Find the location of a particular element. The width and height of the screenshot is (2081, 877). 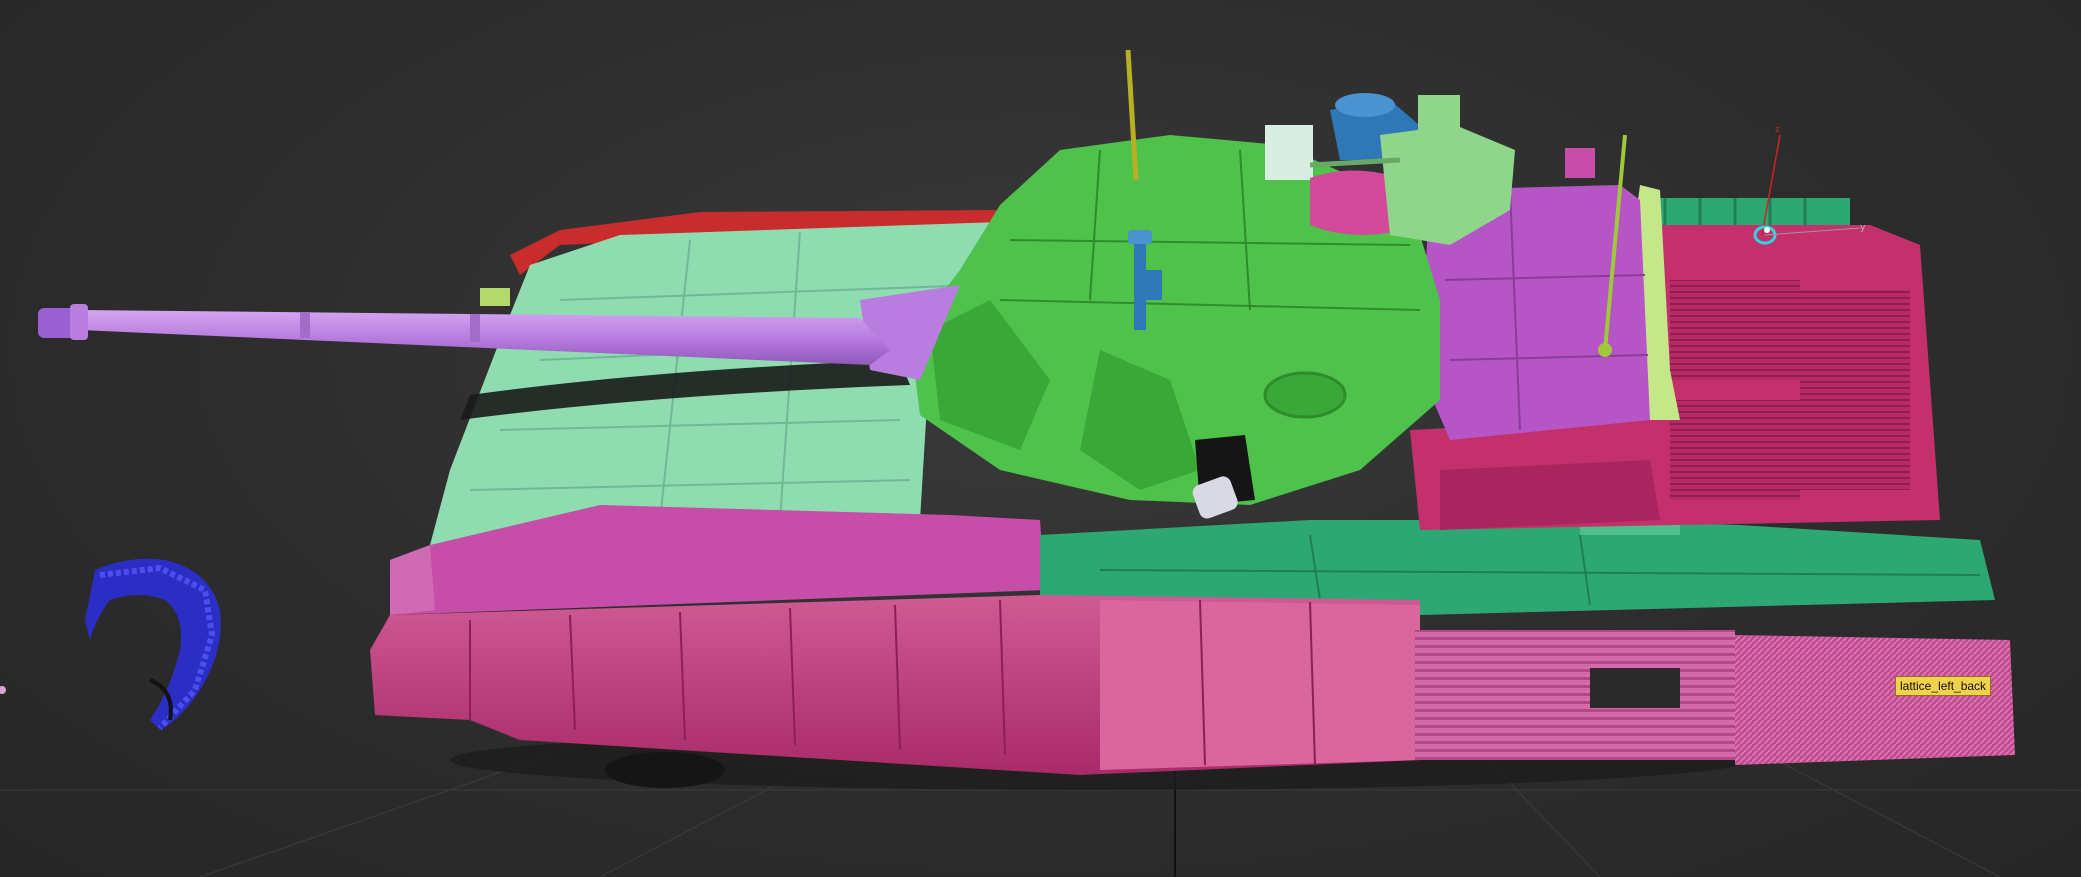

track-links-object is located at coordinates (153, 644).